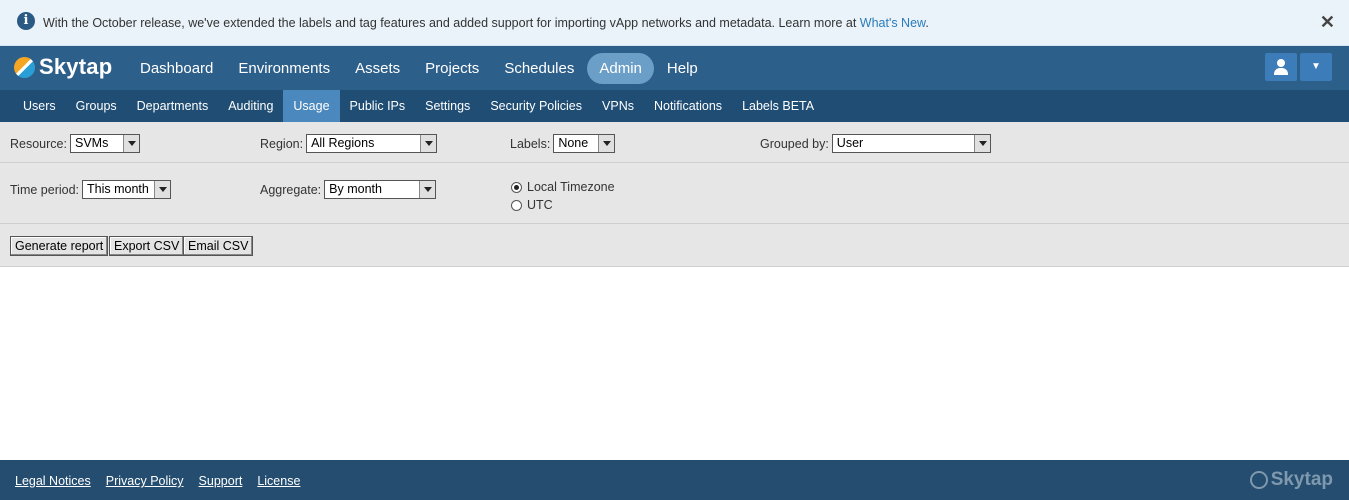 This screenshot has height=500, width=1349. Describe the element at coordinates (282, 143) in the screenshot. I see `region-label: Region:` at that location.